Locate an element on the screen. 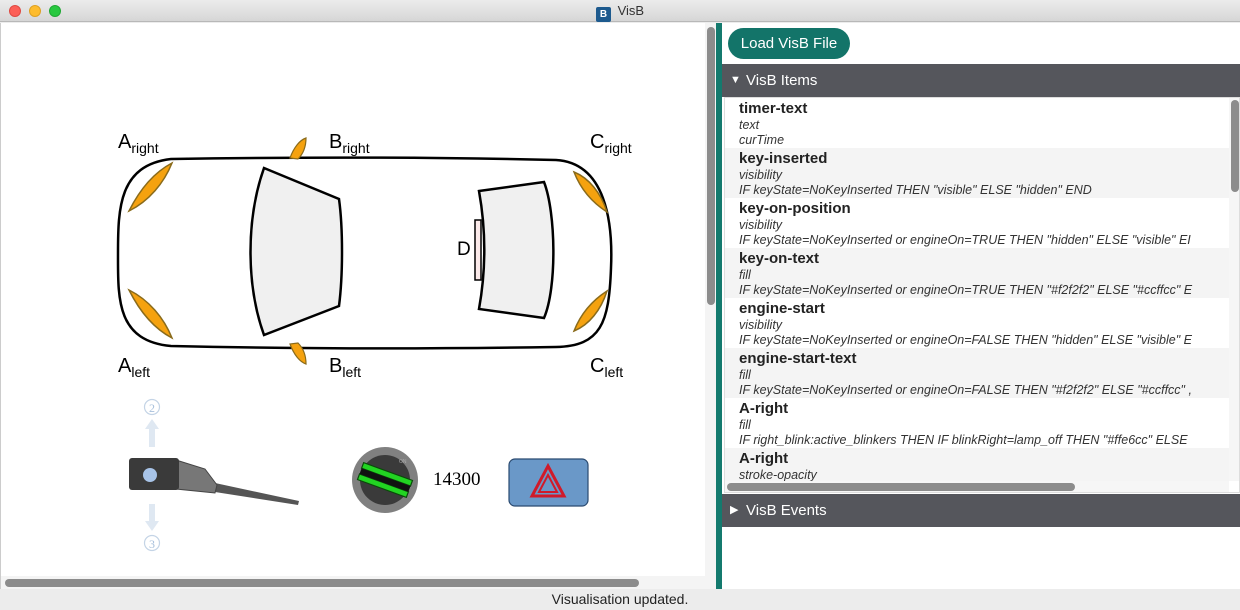 The image size is (1240, 610). visb-item-attribute: text is located at coordinates (749, 125).